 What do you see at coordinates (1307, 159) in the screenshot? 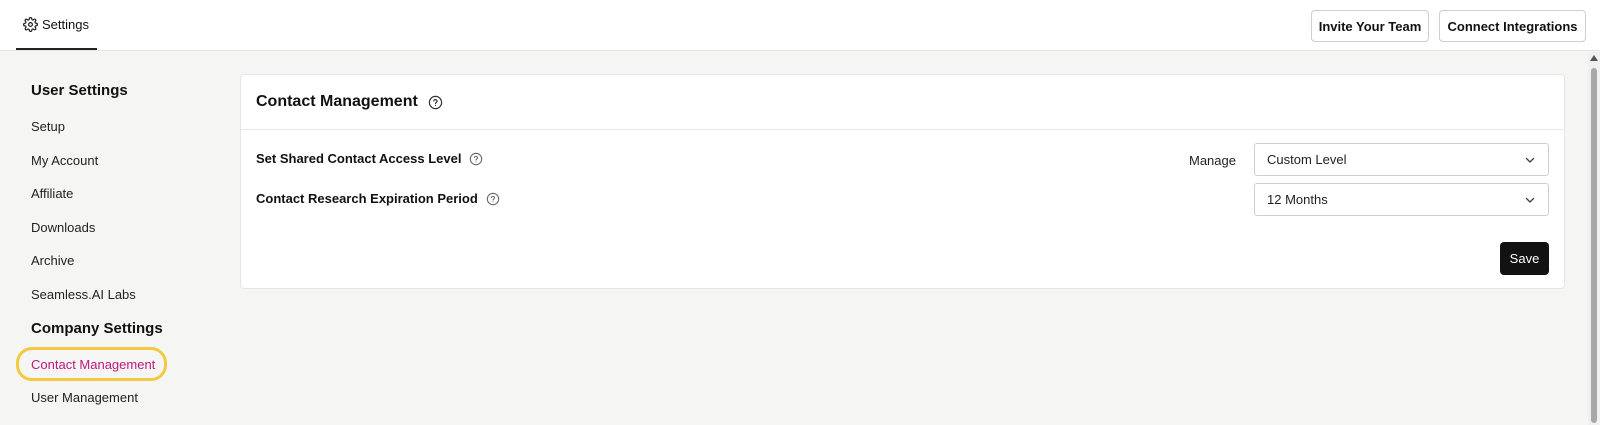
I see `access-level-value: Custom Level` at bounding box center [1307, 159].